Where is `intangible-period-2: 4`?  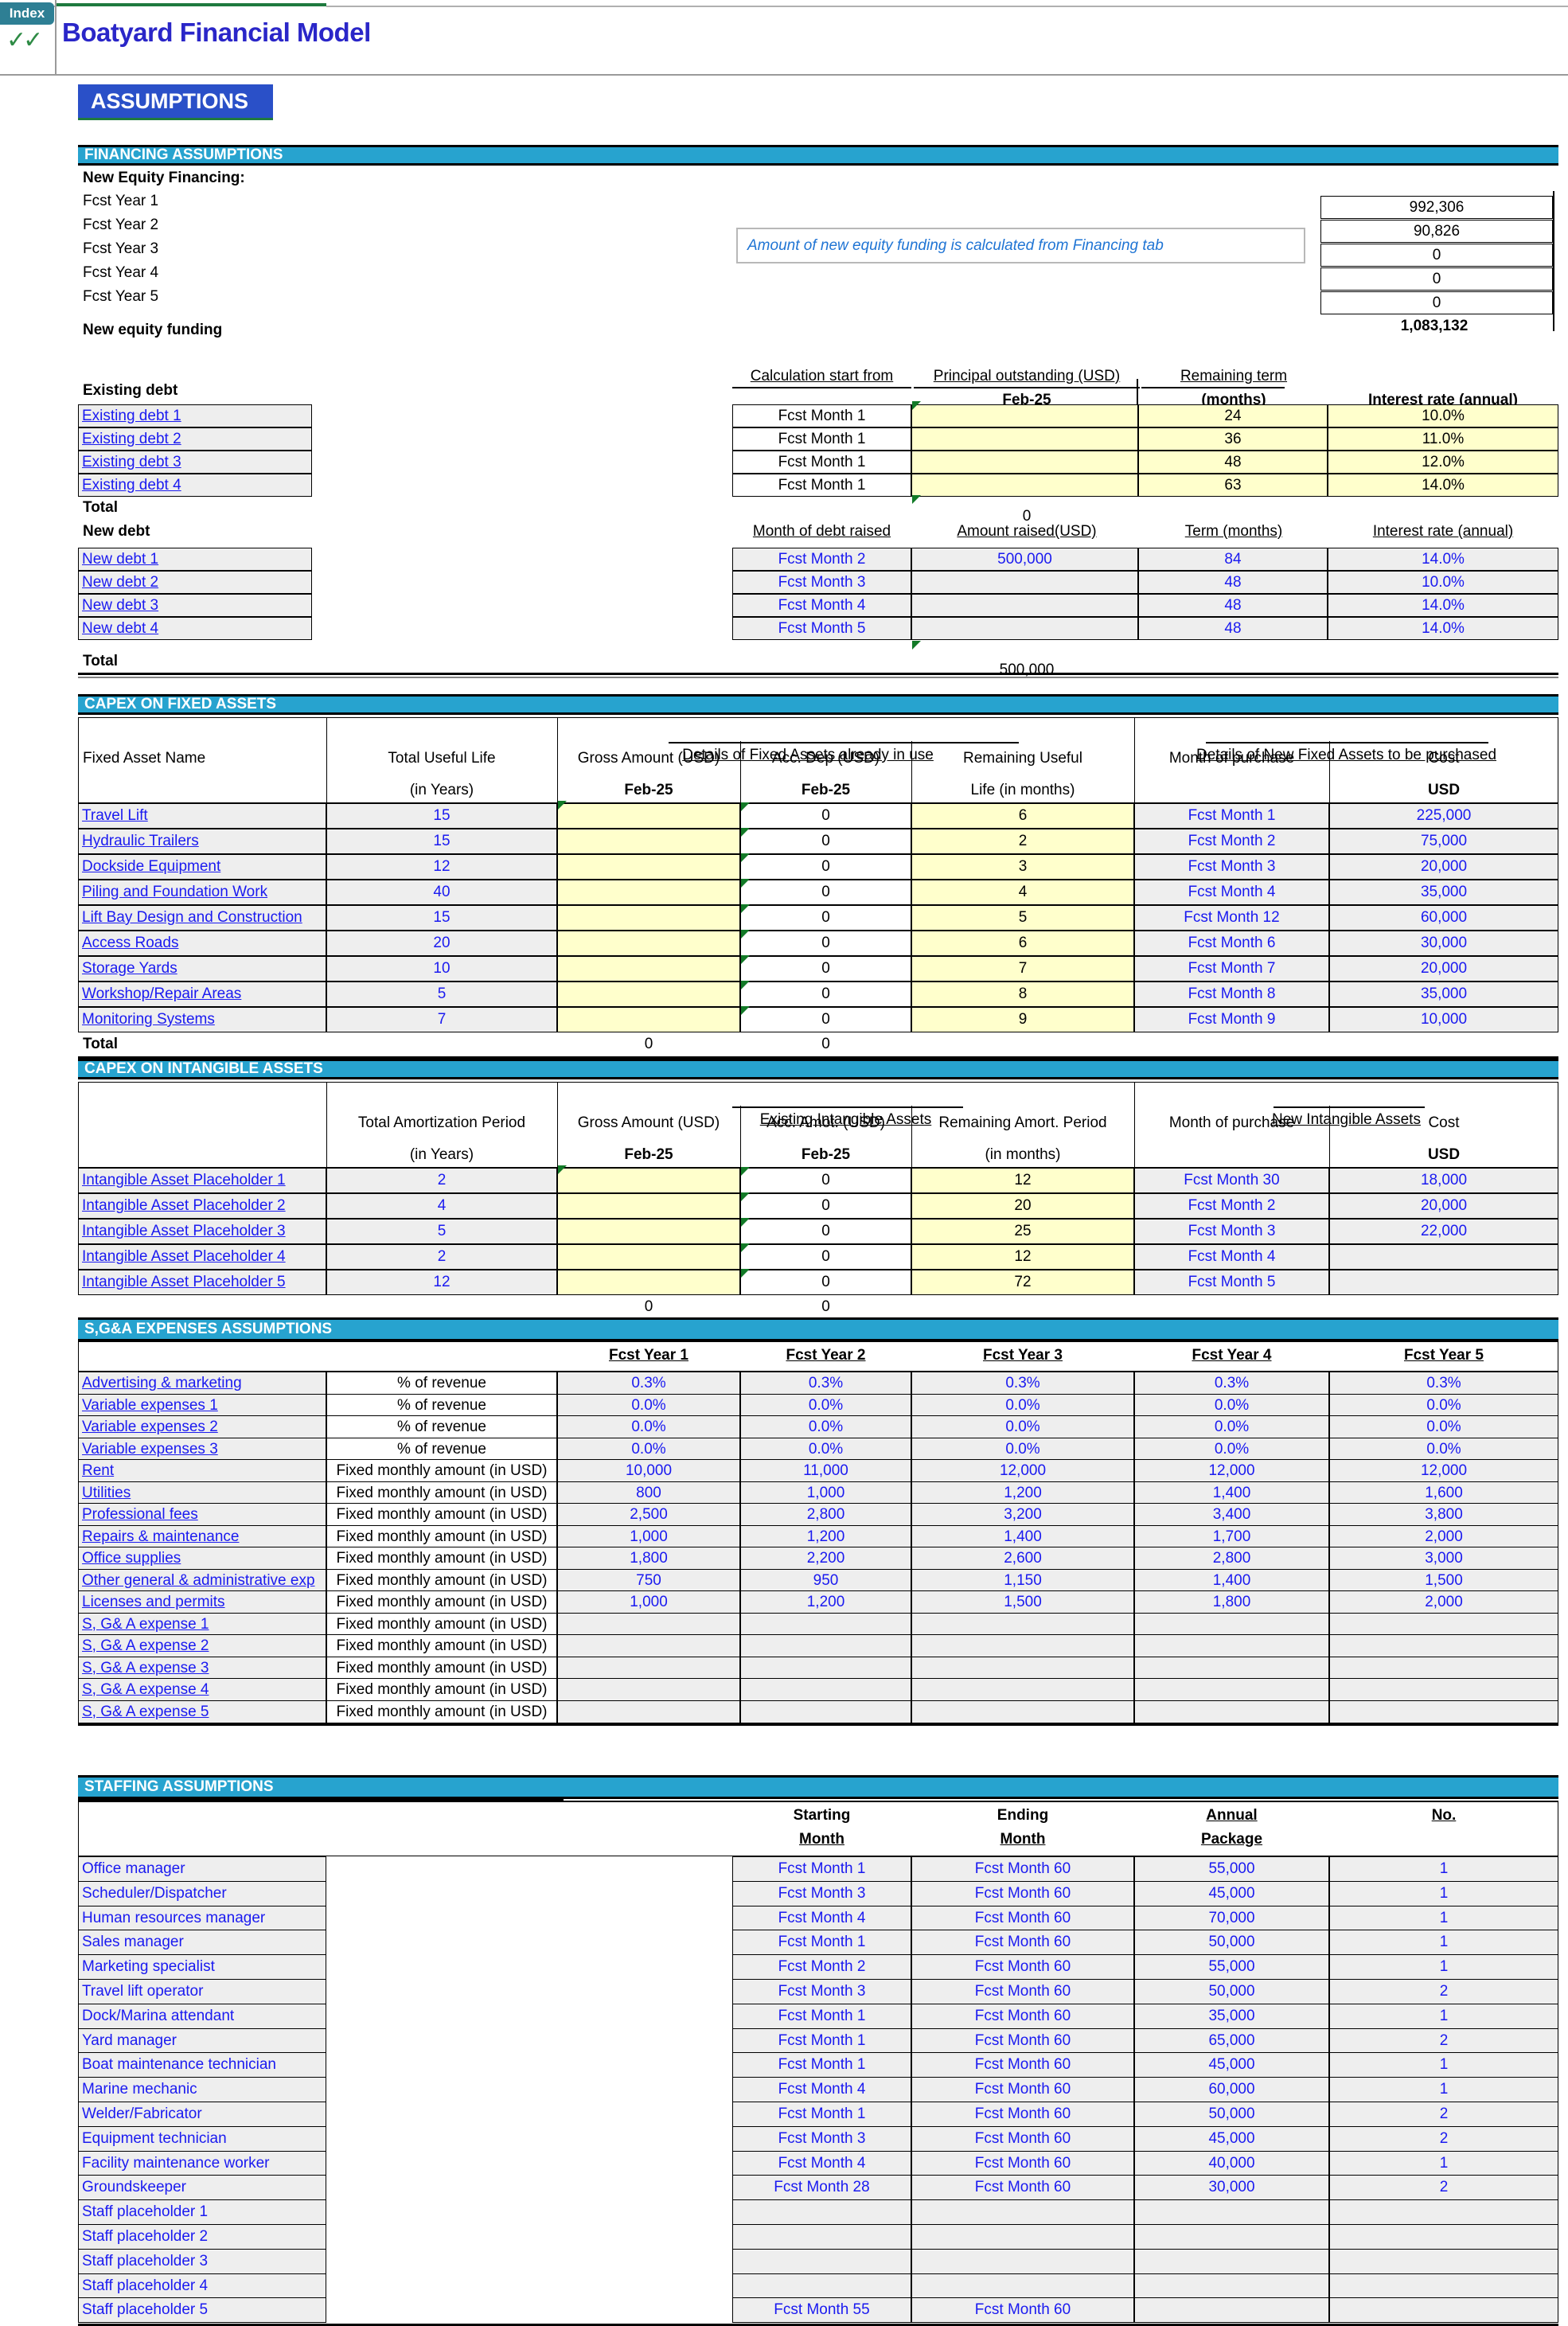 intangible-period-2: 4 is located at coordinates (441, 1206).